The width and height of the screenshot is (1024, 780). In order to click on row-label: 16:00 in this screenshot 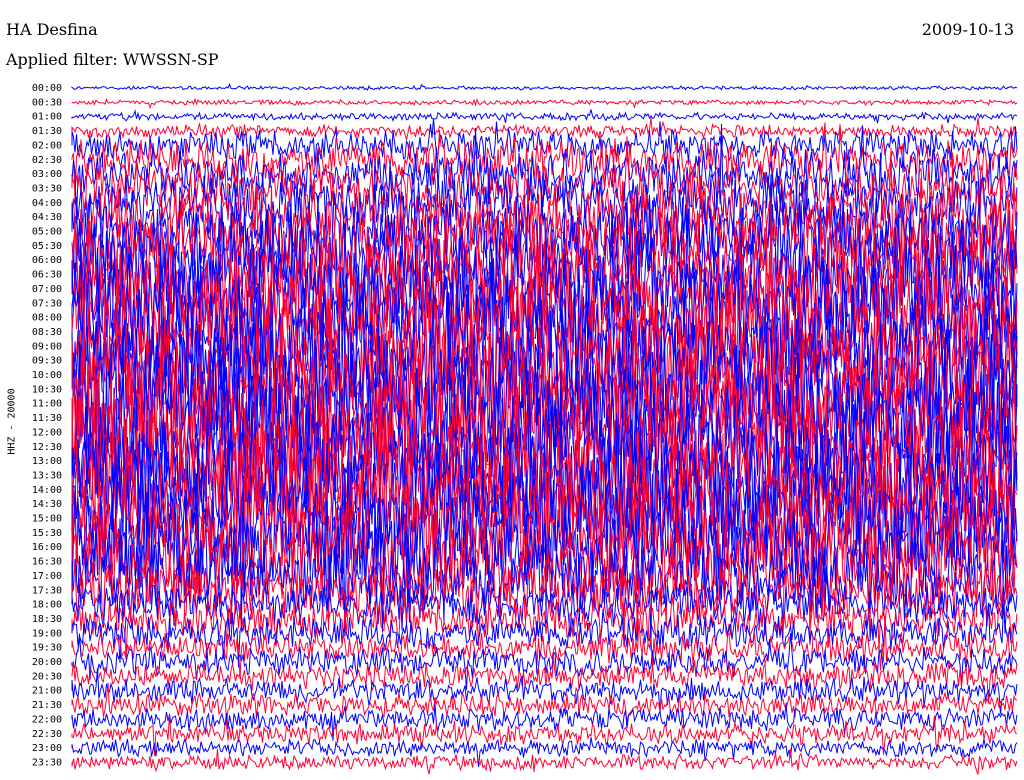, I will do `click(47, 547)`.